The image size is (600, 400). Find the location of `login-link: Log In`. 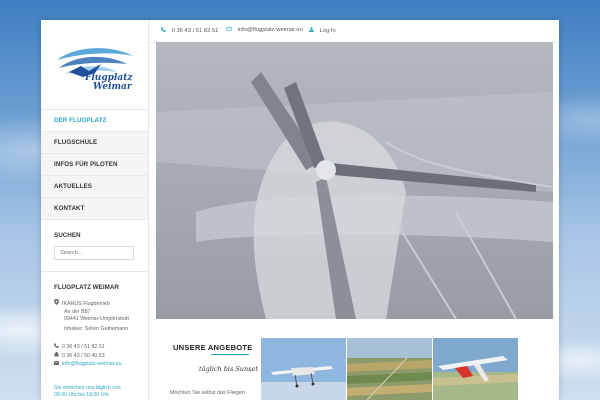

login-link: Log In is located at coordinates (322, 30).